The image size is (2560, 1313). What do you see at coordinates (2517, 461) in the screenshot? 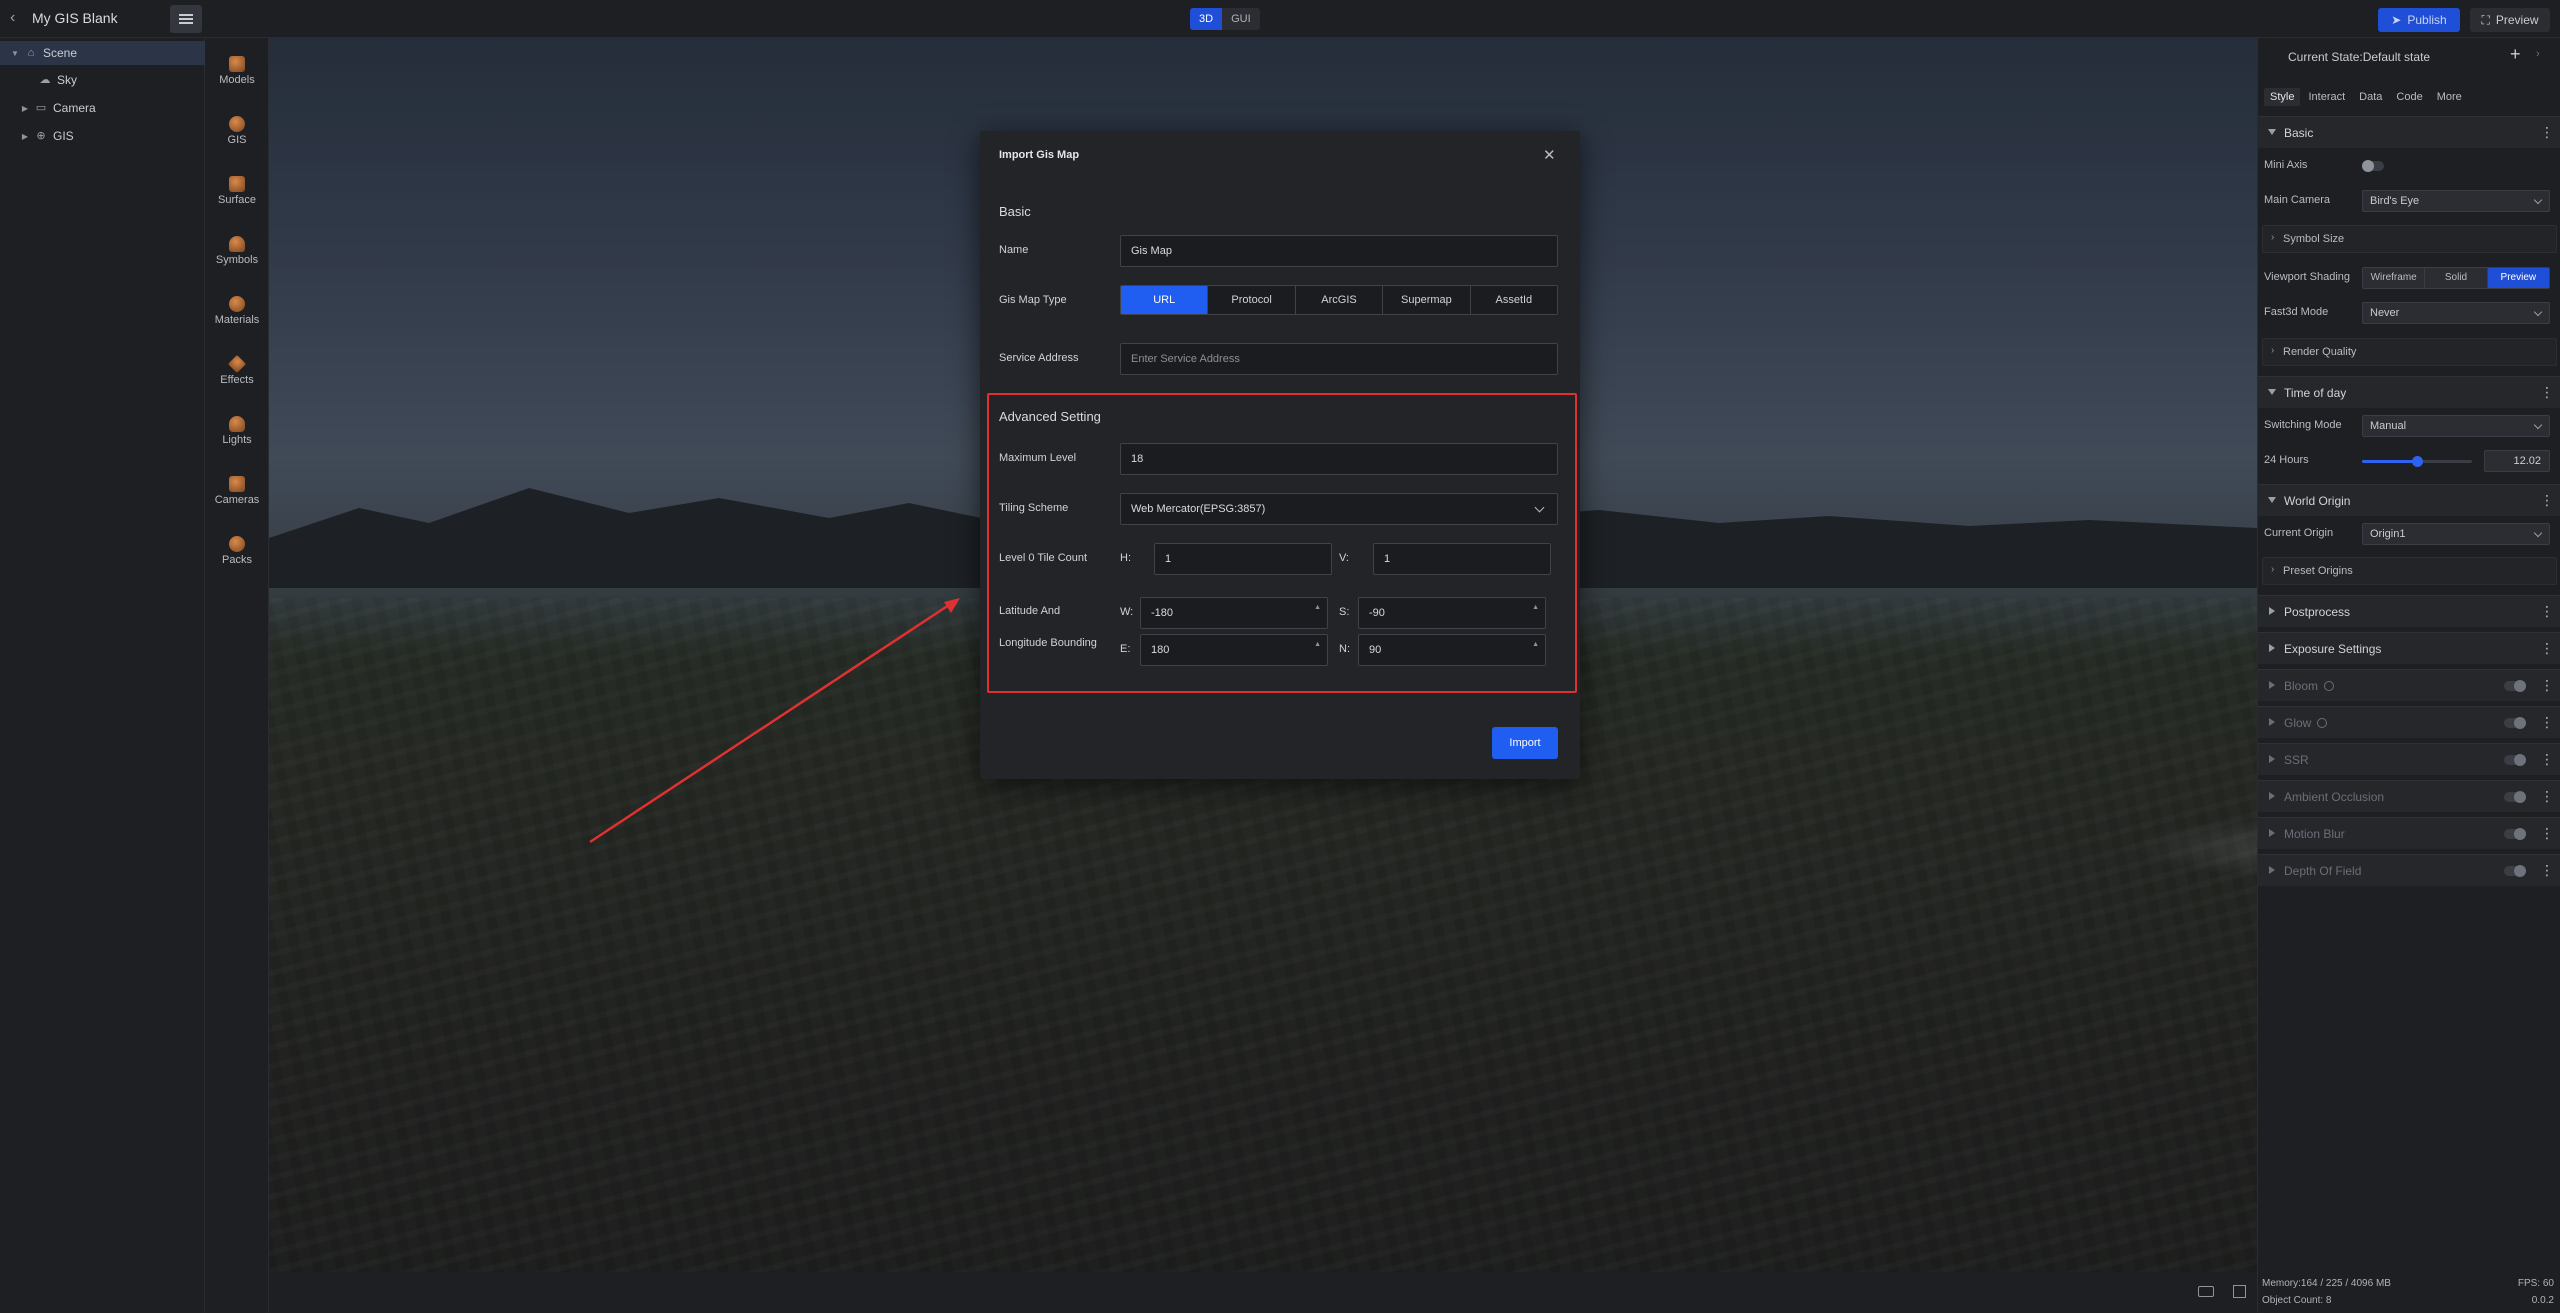
I see `hours-input: 12.02` at bounding box center [2517, 461].